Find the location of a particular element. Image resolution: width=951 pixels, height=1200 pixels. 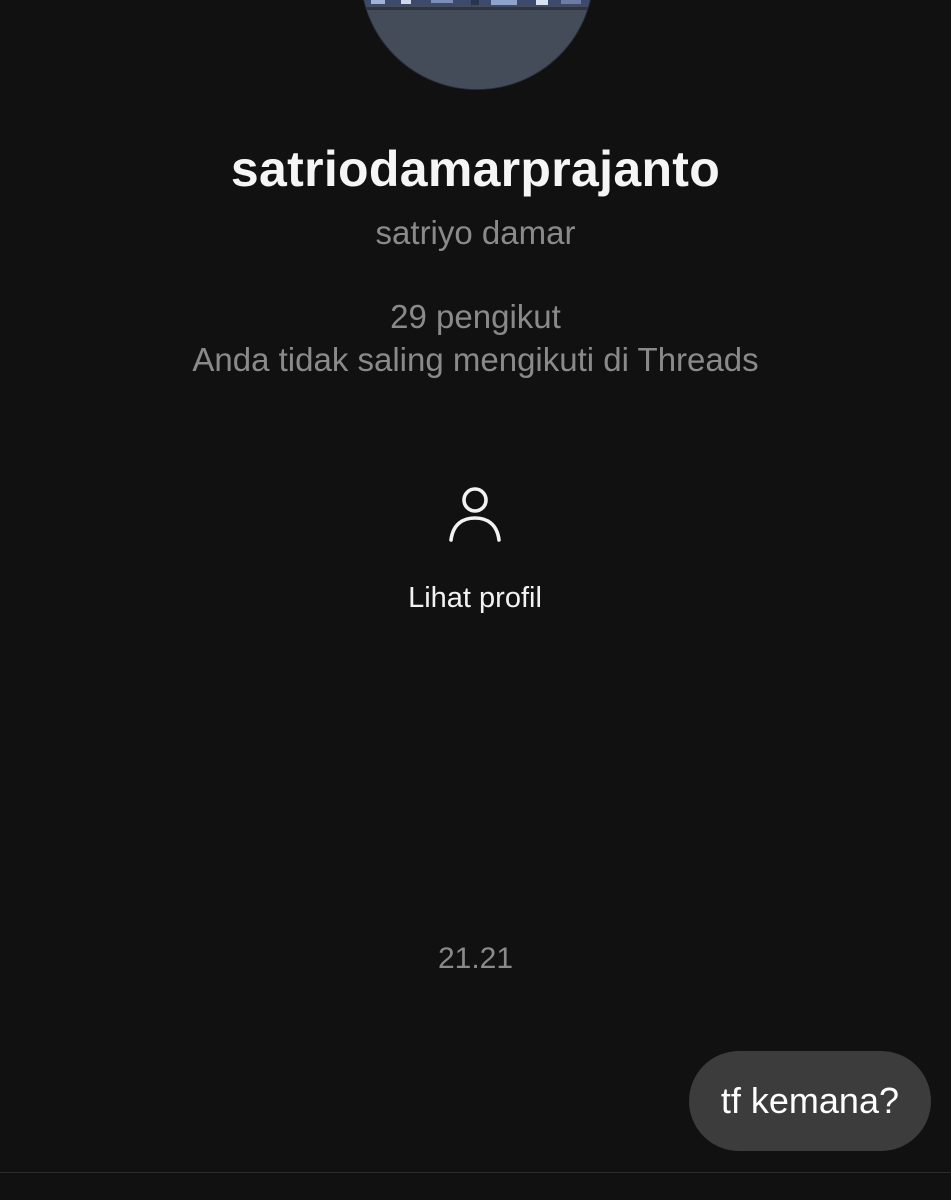

message-timestamp: 21.21 is located at coordinates (475, 958).